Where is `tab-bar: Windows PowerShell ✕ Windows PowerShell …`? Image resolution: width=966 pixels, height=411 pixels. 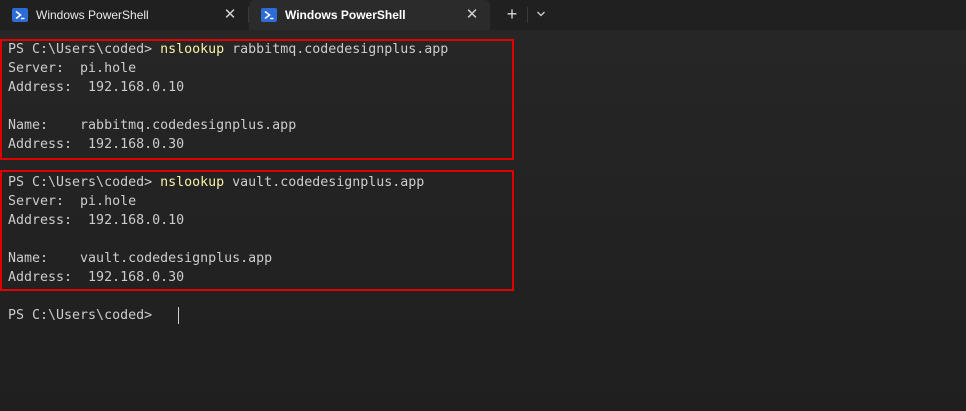
tab-bar: Windows PowerShell ✕ Windows PowerShell … is located at coordinates (483, 15).